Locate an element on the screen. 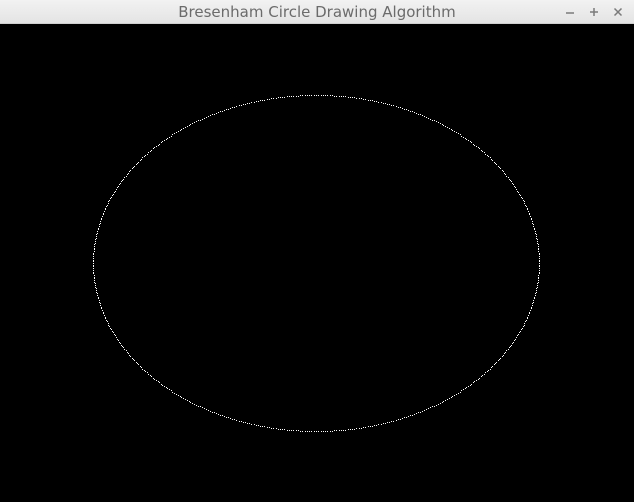 The width and height of the screenshot is (634, 502). maximize-button is located at coordinates (594, 12).